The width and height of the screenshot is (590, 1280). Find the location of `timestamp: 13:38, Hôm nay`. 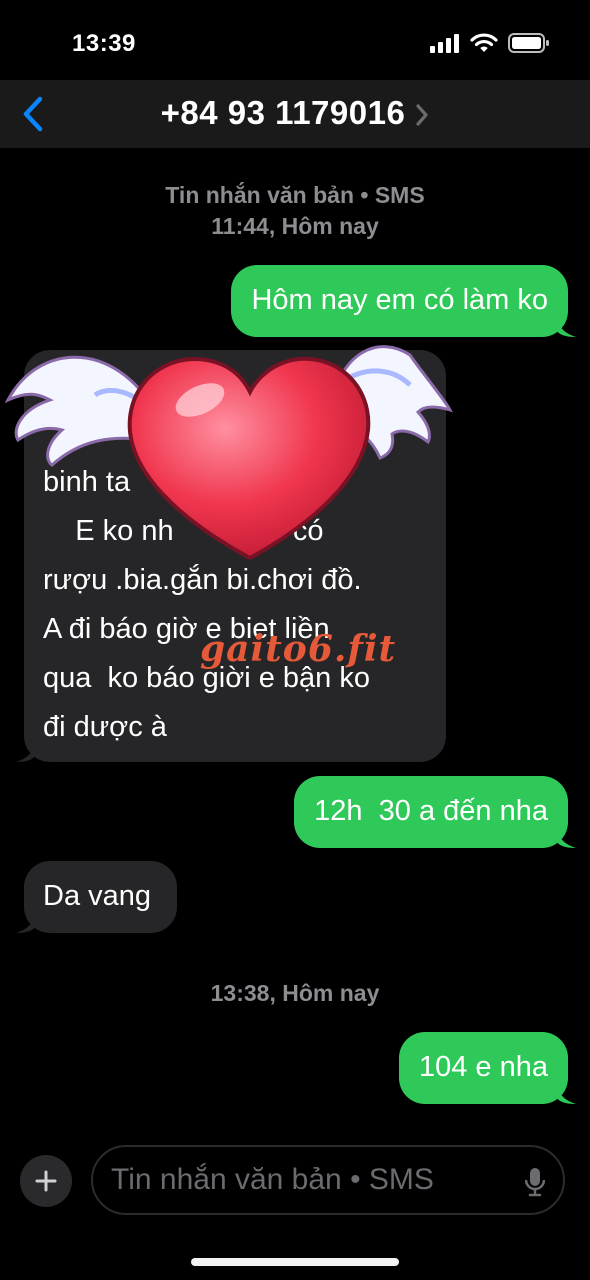

timestamp: 13:38, Hôm nay is located at coordinates (295, 993).